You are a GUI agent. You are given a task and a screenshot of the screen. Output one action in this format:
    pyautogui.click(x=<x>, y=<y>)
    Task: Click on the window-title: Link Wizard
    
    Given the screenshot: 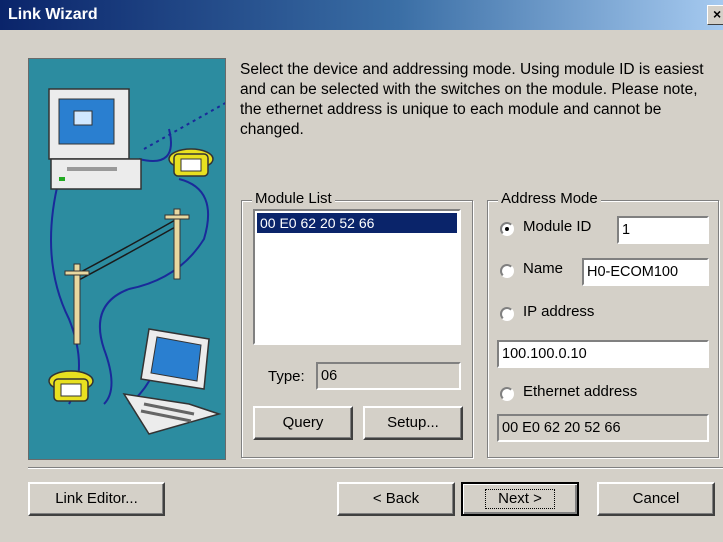 What is the action you would take?
    pyautogui.click(x=53, y=14)
    